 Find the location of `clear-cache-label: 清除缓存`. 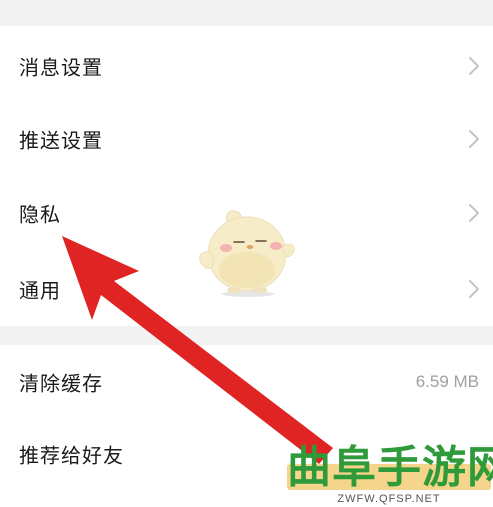

clear-cache-label: 清除缓存 is located at coordinates (61, 383).